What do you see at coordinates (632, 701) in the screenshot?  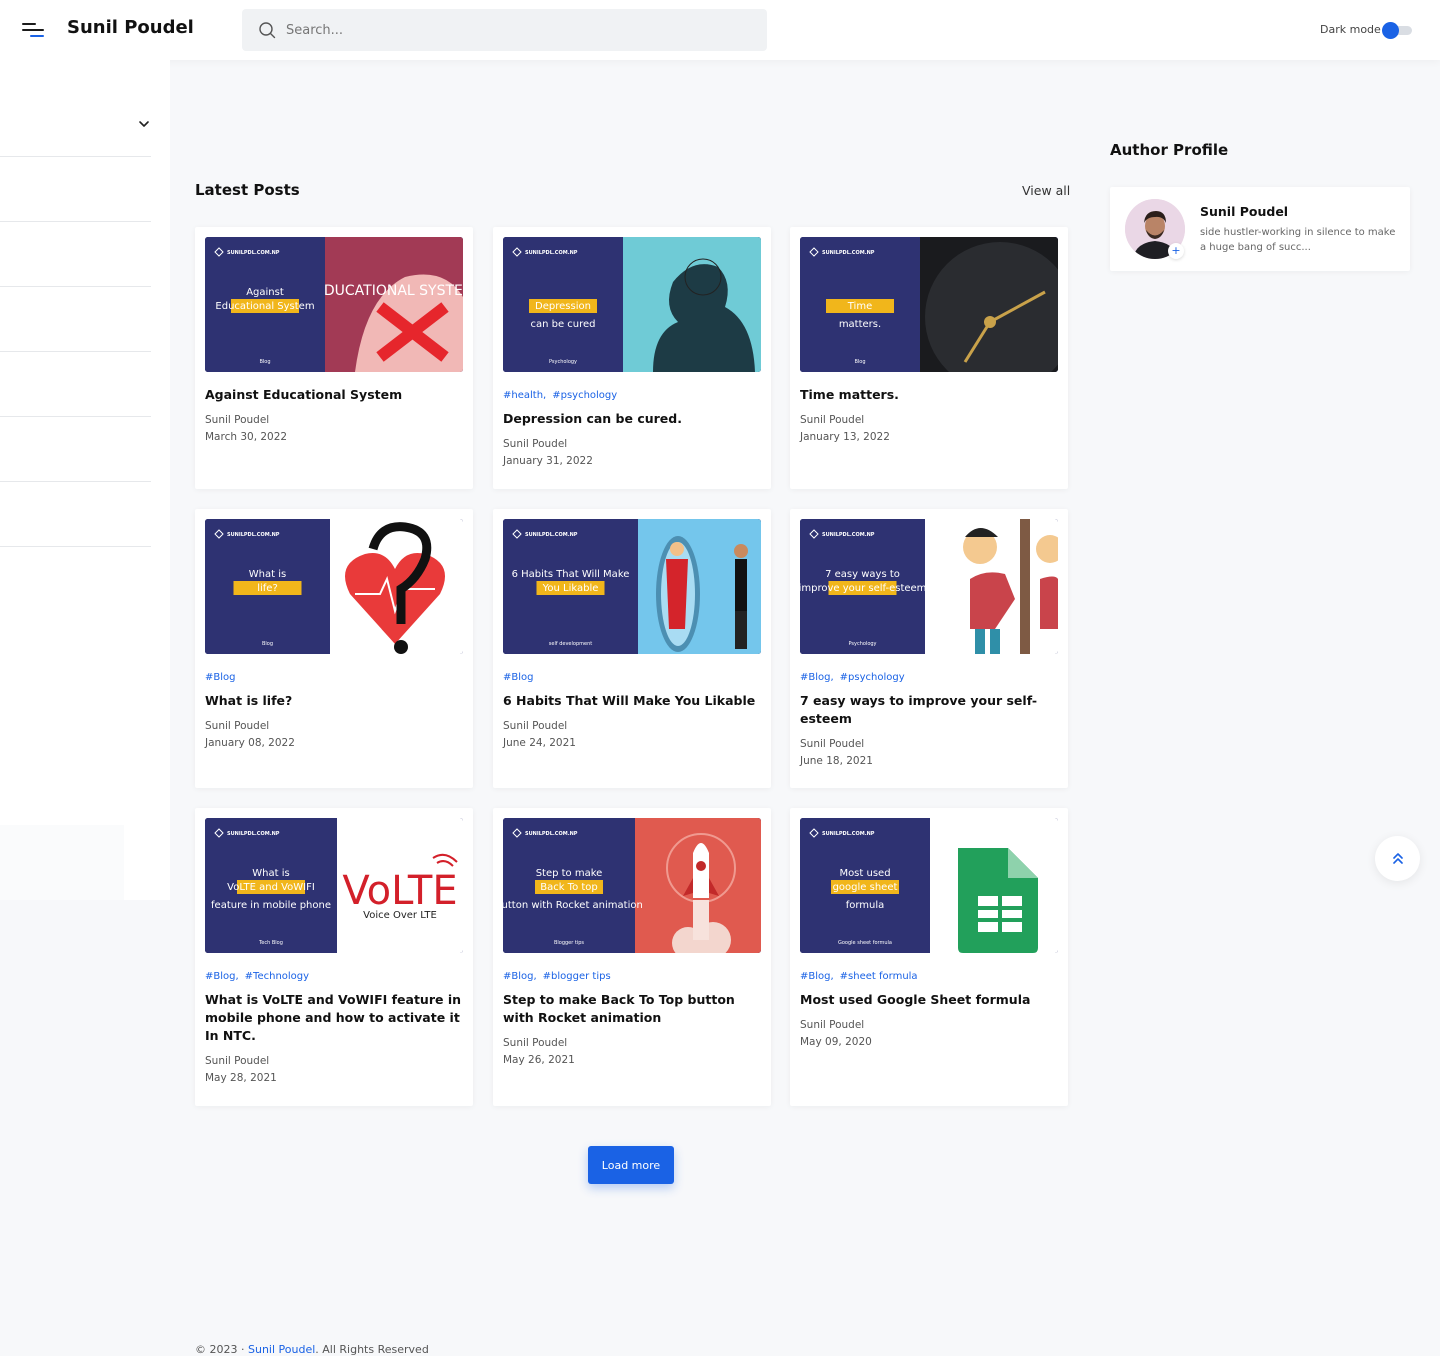 I see `post-title: 6 Habits That Will Make You Likable` at bounding box center [632, 701].